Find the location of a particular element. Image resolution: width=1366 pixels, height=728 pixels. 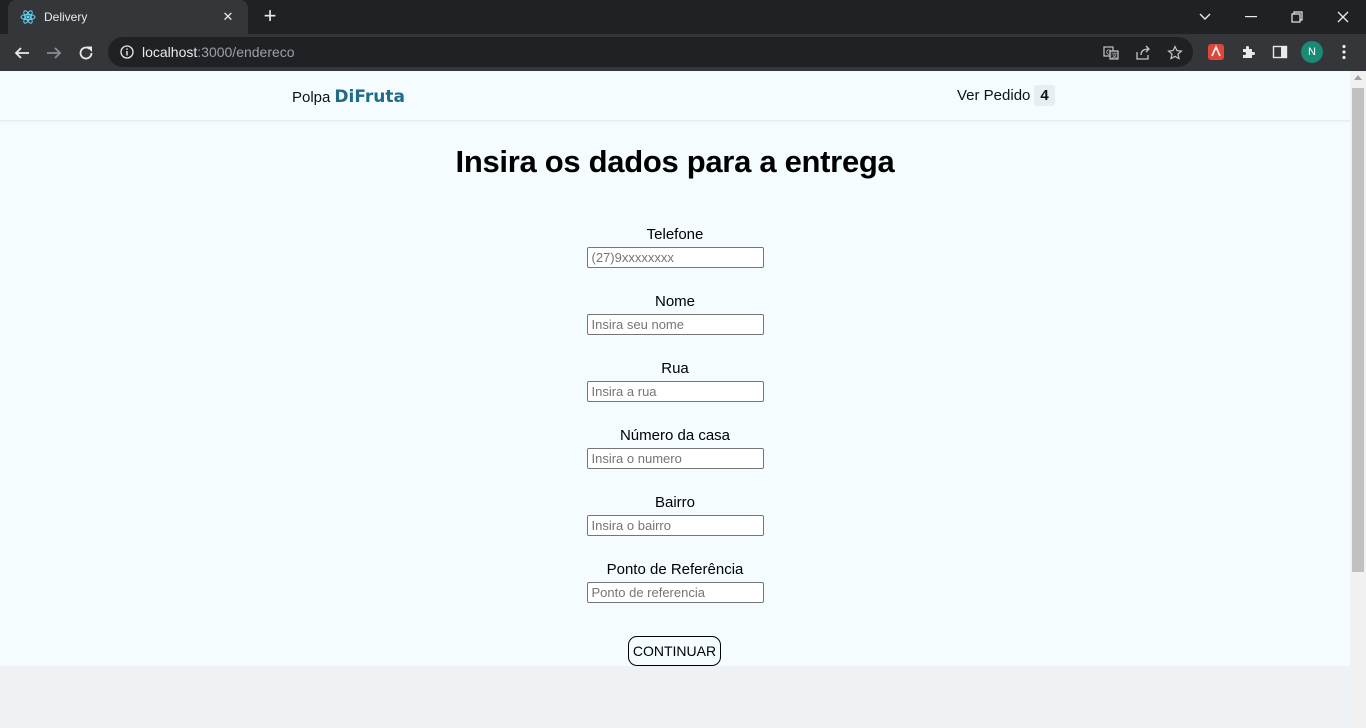

tab-title: Delivery is located at coordinates (66, 17).